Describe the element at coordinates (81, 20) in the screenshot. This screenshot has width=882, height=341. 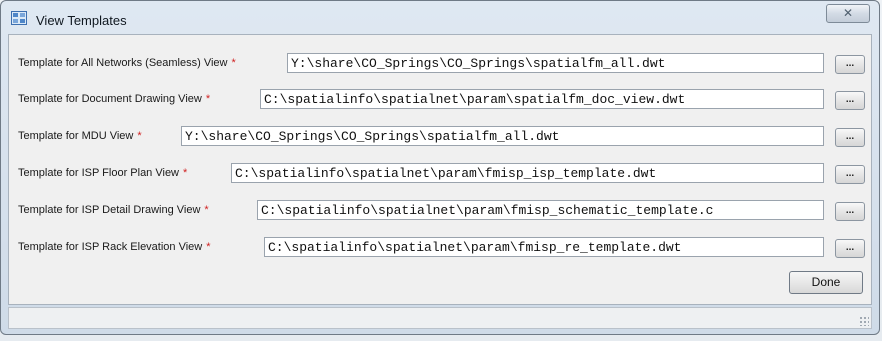
I see `dialog-title: View Templates` at that location.